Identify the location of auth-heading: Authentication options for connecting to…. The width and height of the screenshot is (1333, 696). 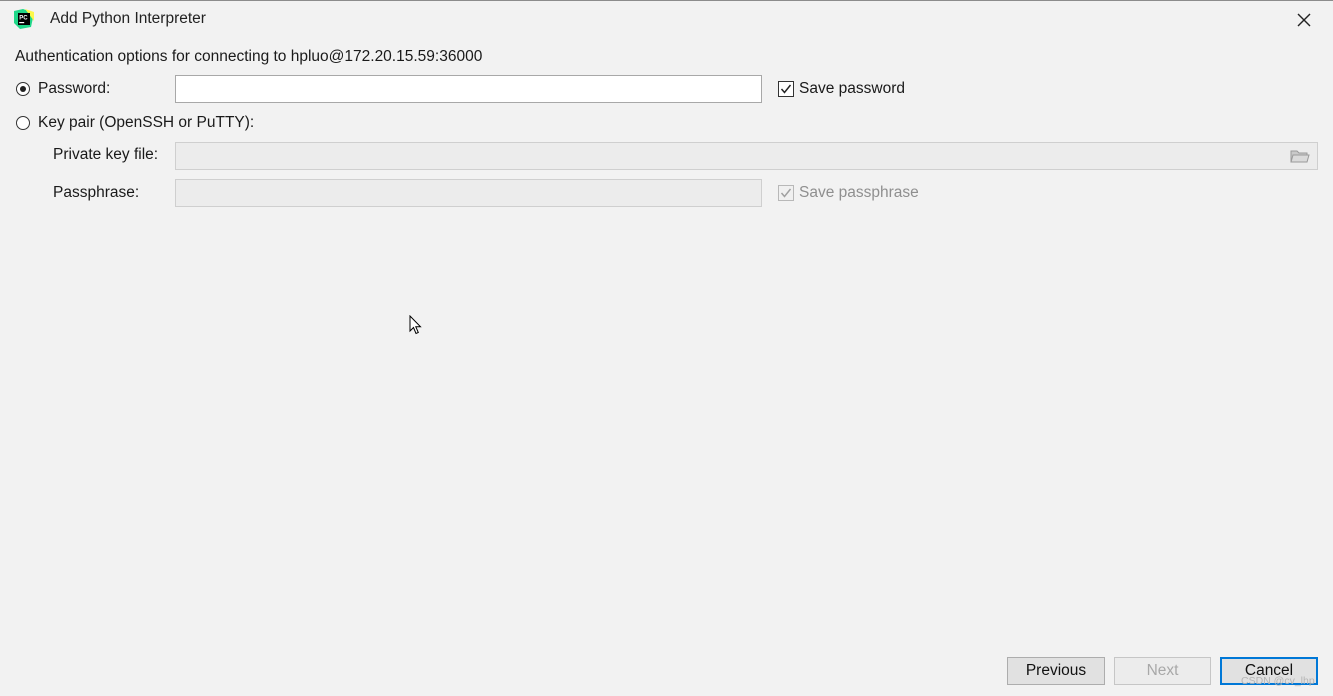
(249, 56).